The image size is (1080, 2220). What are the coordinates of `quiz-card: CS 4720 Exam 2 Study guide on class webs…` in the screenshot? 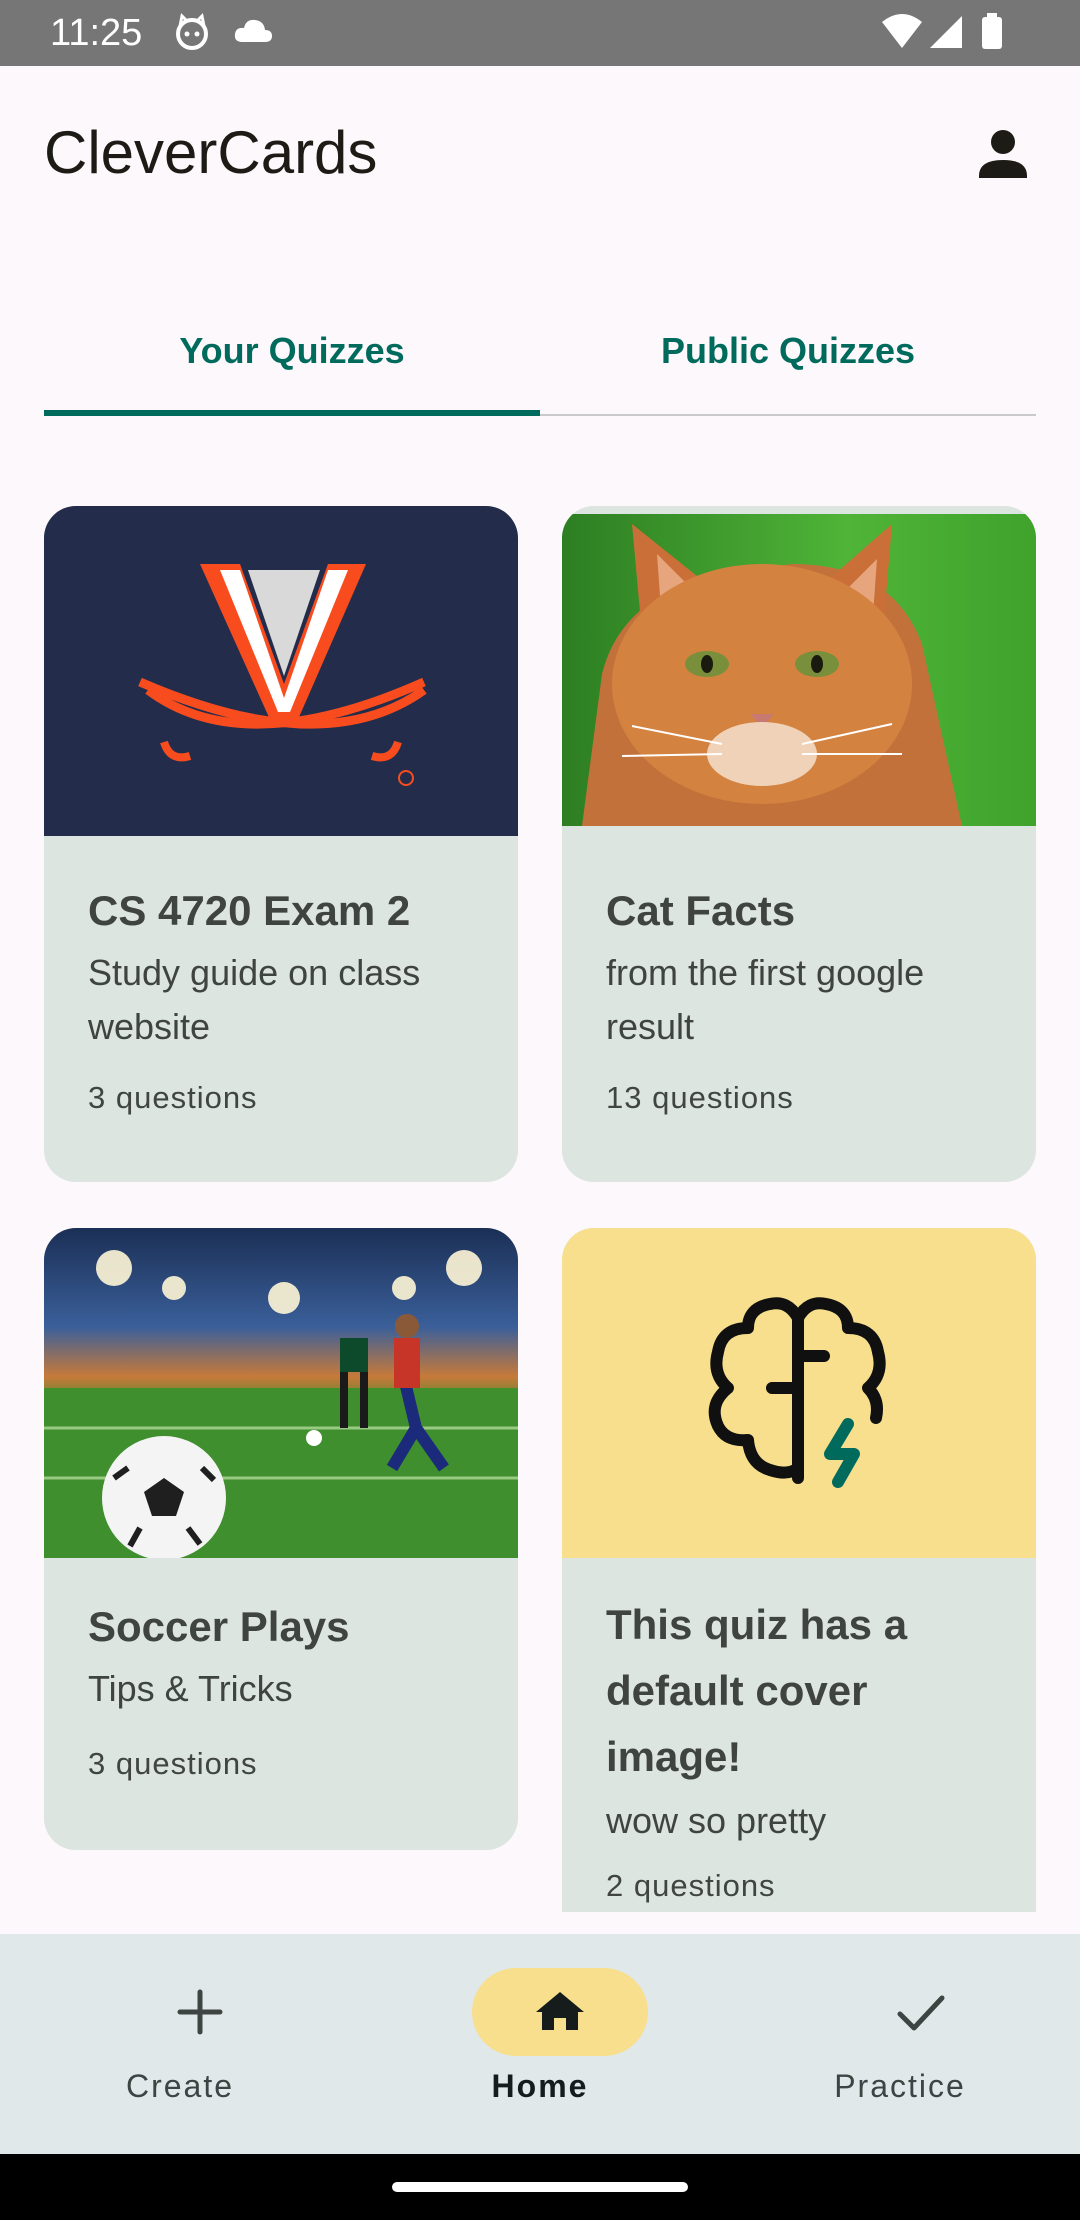 It's located at (281, 844).